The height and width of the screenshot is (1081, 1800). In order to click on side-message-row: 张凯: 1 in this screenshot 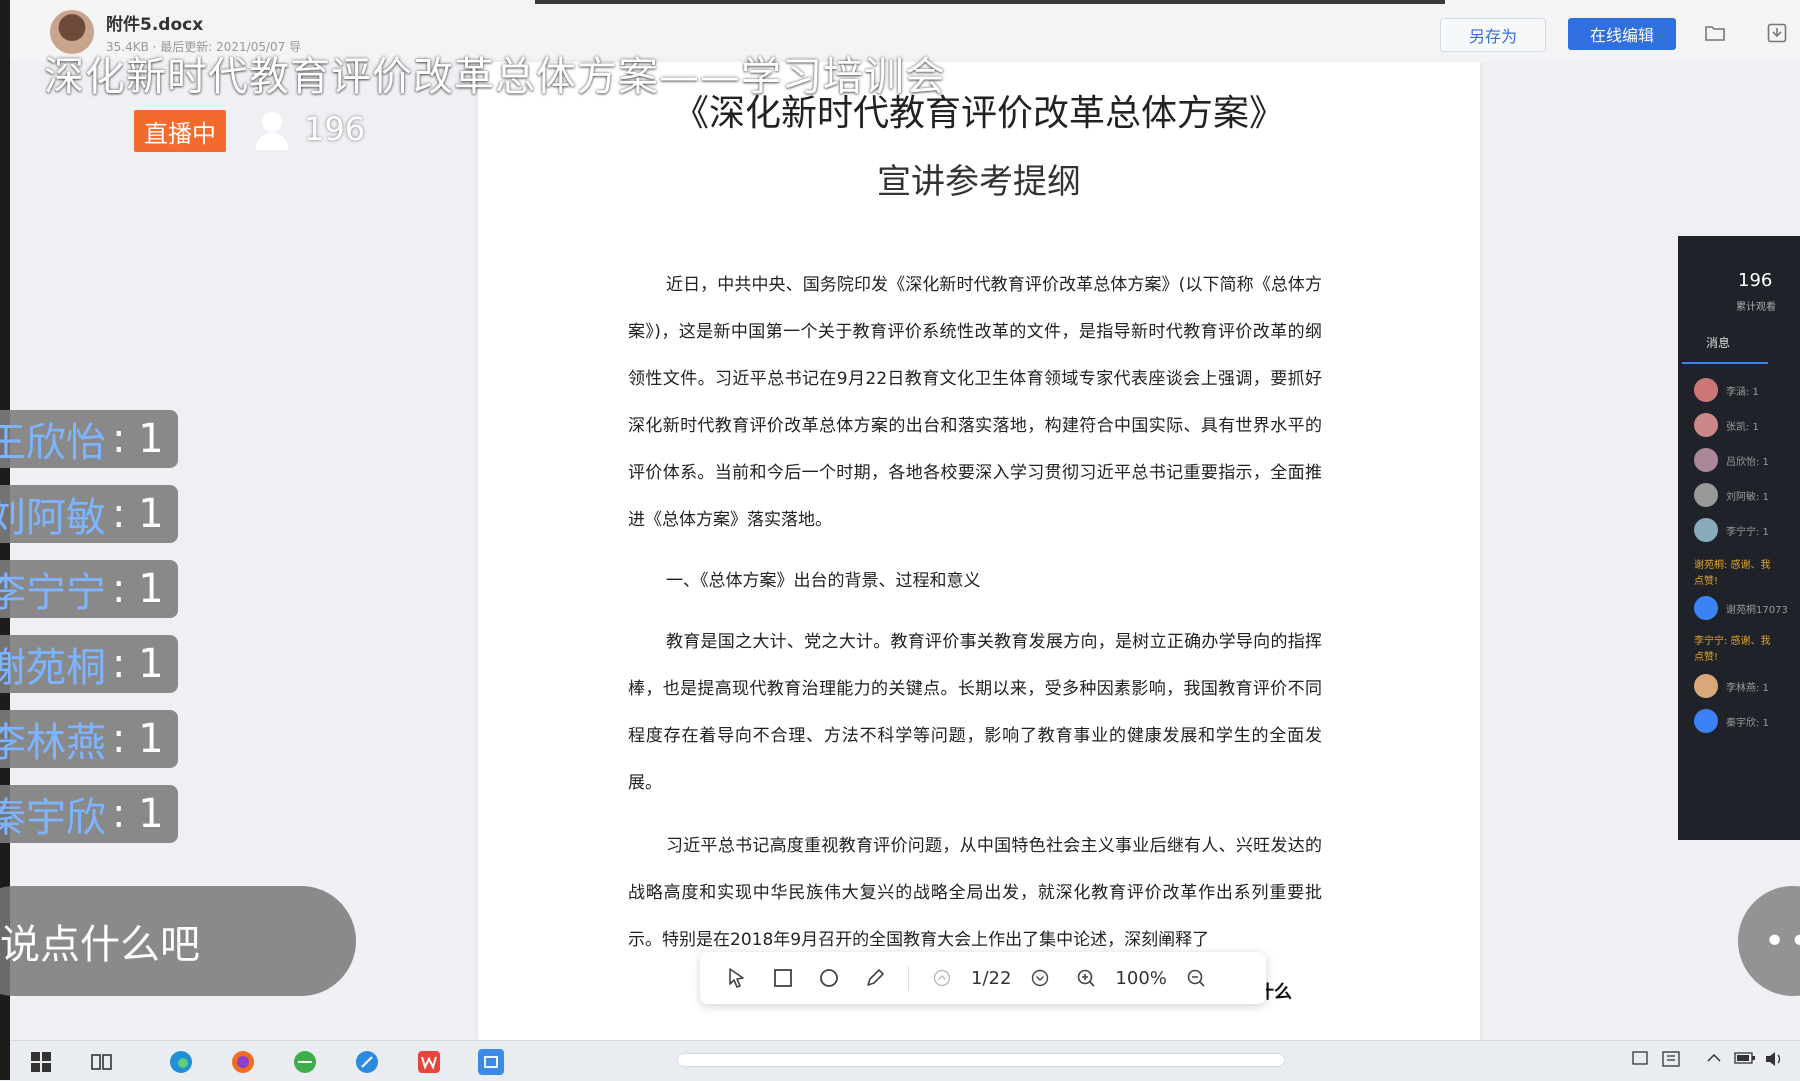, I will do `click(1747, 425)`.